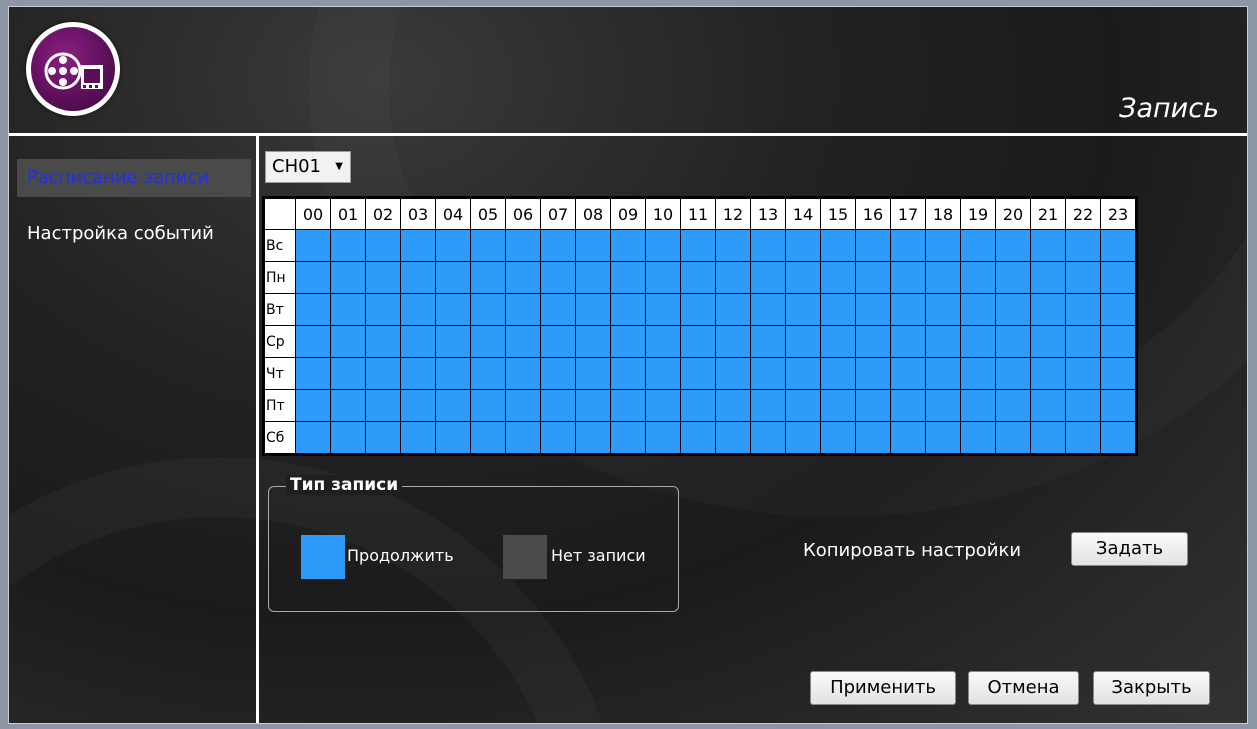 The image size is (1257, 729). What do you see at coordinates (1048, 213) in the screenshot?
I see `hour-header: 21` at bounding box center [1048, 213].